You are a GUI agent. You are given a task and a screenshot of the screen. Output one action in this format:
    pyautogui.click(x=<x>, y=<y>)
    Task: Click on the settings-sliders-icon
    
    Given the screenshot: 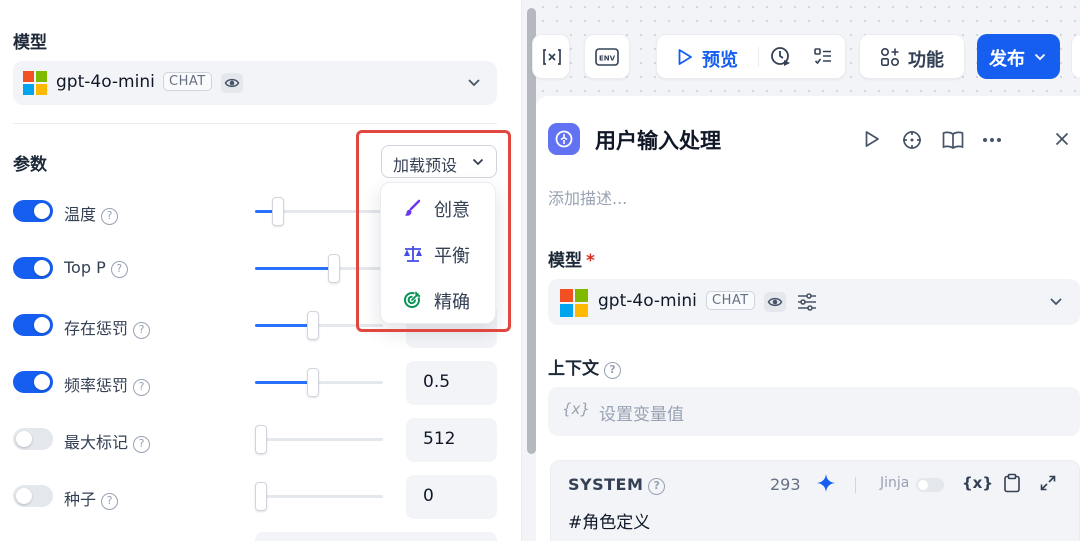 What is the action you would take?
    pyautogui.click(x=807, y=302)
    